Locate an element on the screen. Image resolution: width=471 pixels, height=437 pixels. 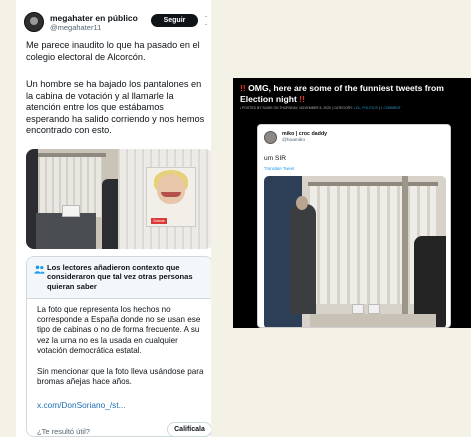
embed-avatar is located at coordinates (270, 137).